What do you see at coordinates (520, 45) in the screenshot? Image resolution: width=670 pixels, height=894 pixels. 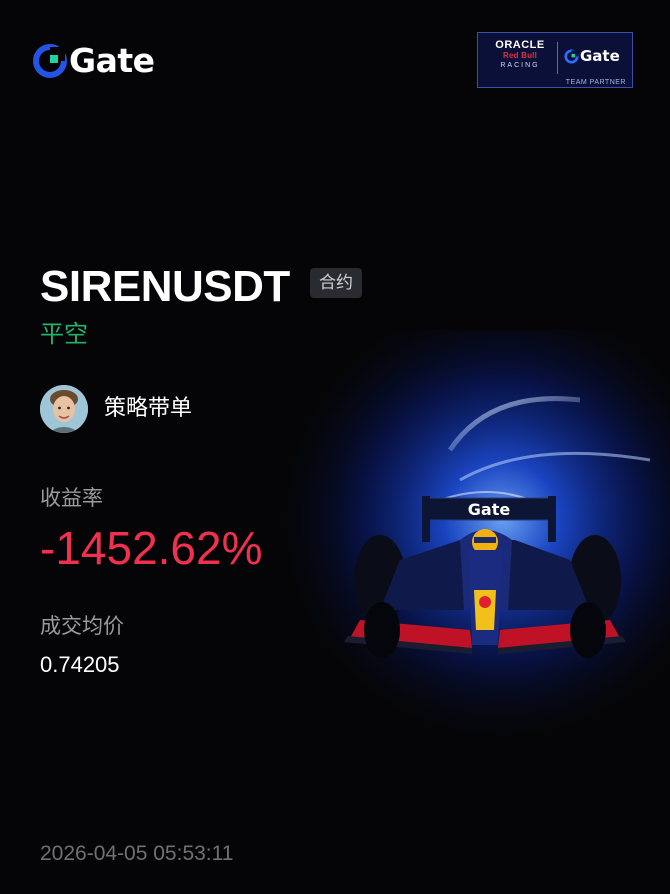 I see `oracle-text: ORACLE` at bounding box center [520, 45].